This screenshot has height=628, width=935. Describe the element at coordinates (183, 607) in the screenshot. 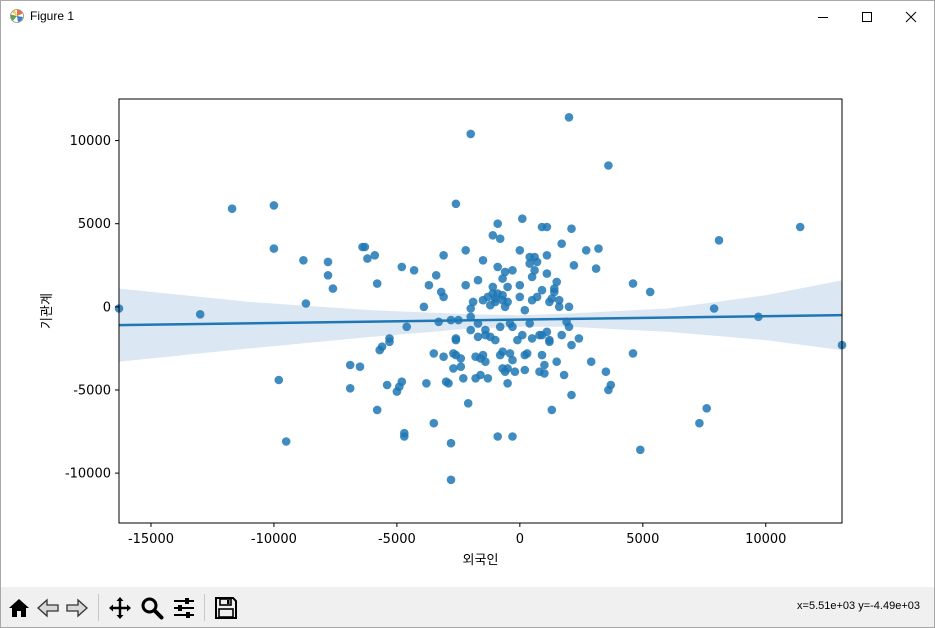

I see `configure-subplots-button` at that location.